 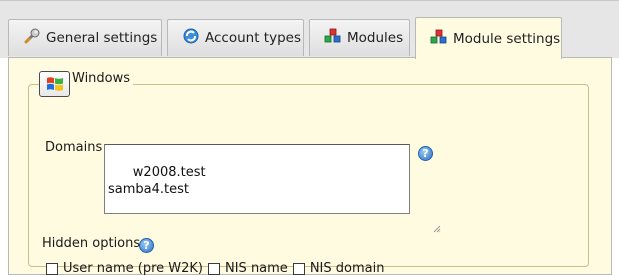 I want to click on fieldset-legend: Windows, so click(x=86, y=83).